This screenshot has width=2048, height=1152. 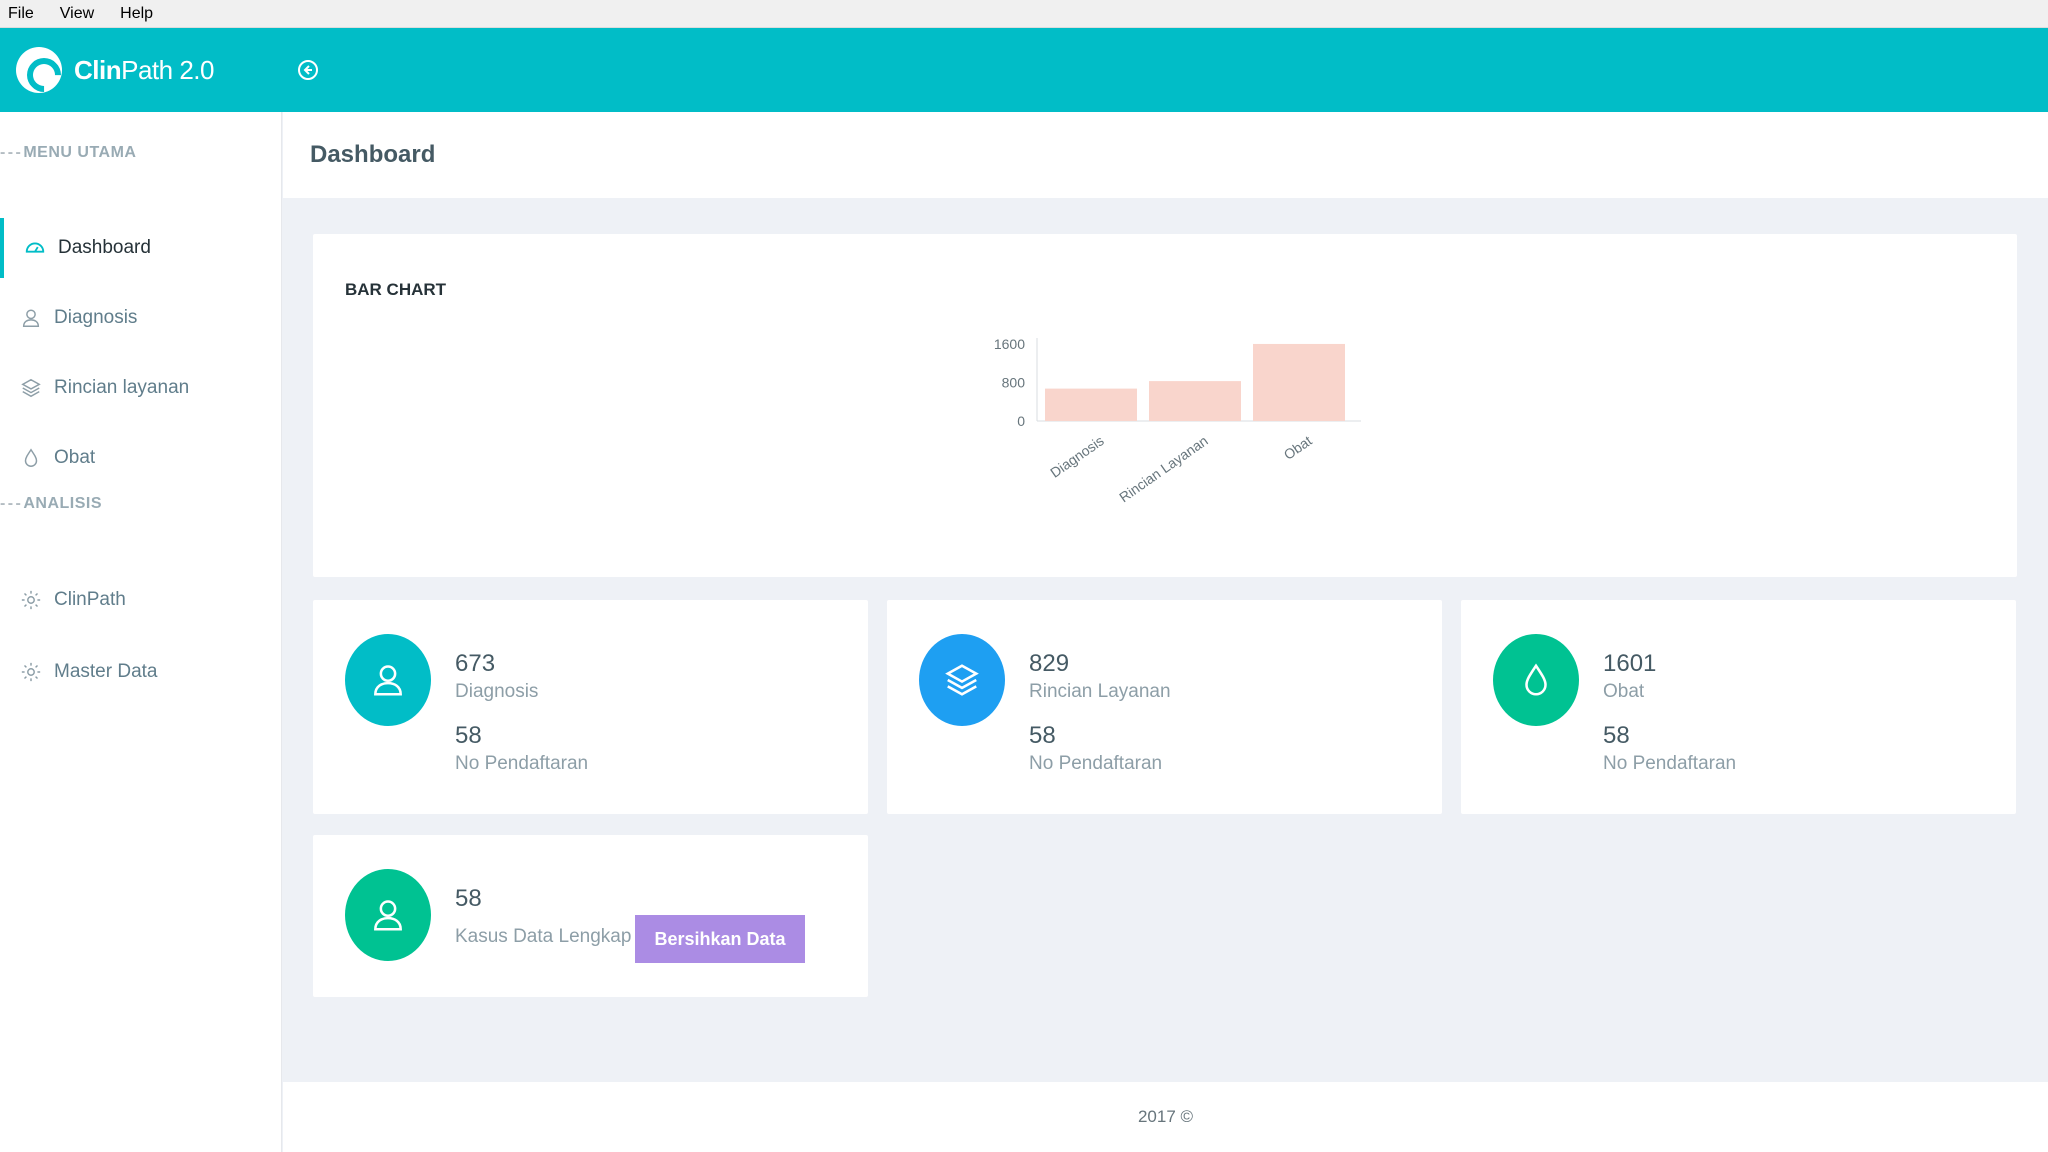 What do you see at coordinates (1630, 663) in the screenshot?
I see `stat-count: 1601` at bounding box center [1630, 663].